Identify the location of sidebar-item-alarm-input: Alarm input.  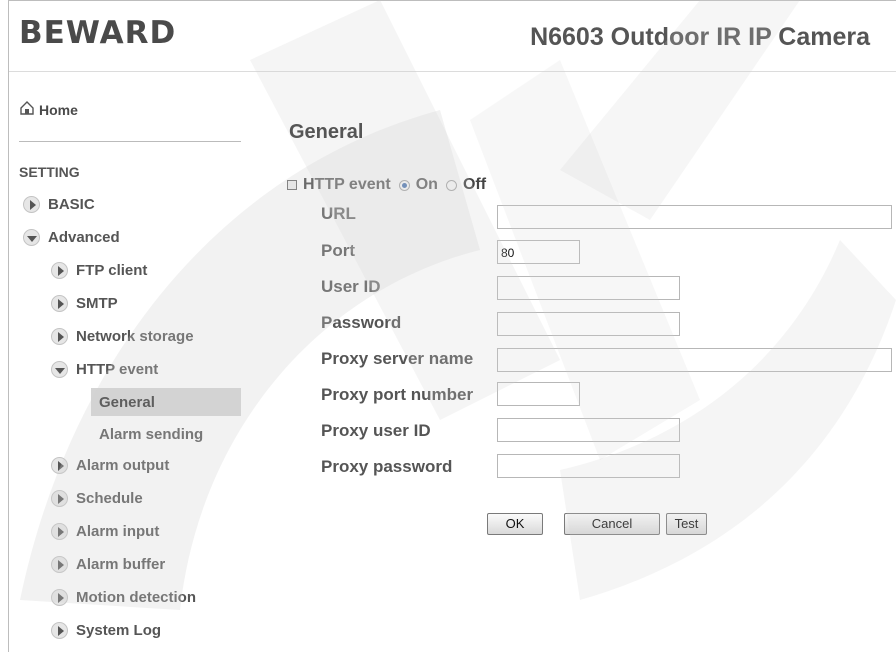
(105, 531).